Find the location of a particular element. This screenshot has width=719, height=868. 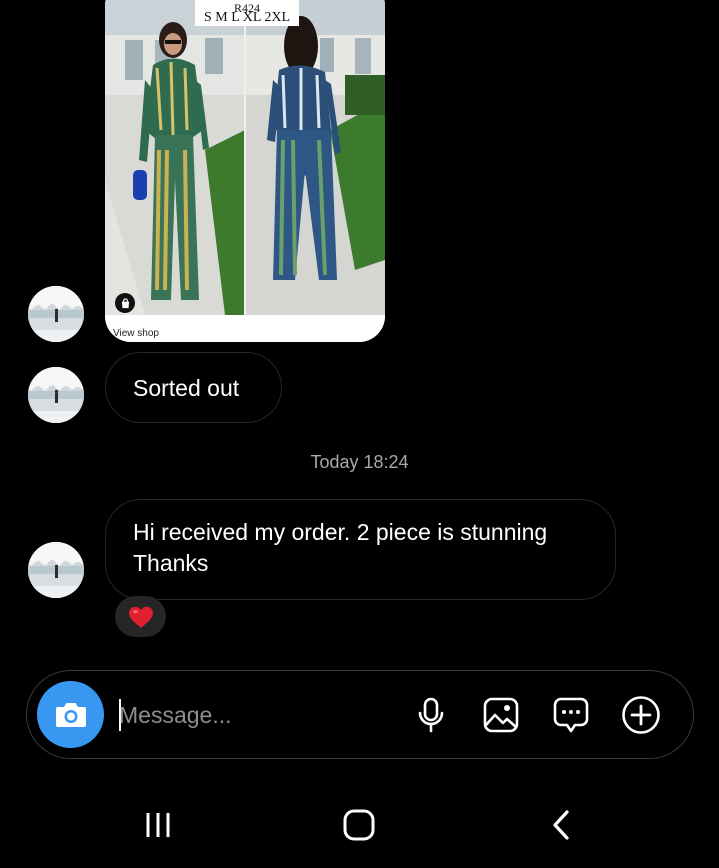

message-bubble: Sorted out is located at coordinates (193, 387).